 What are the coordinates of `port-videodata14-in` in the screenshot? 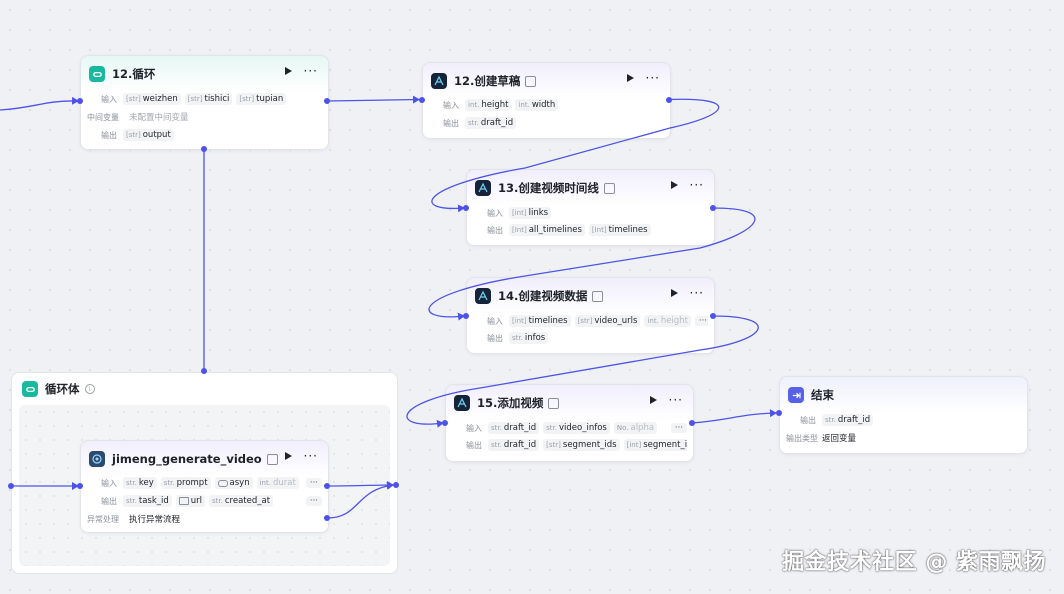 It's located at (466, 316).